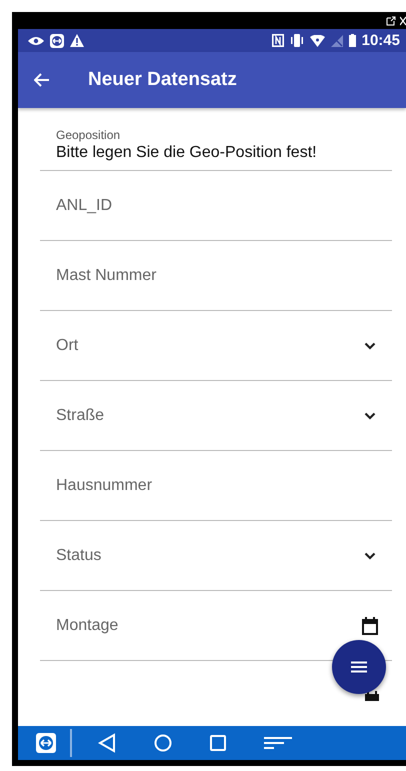  Describe the element at coordinates (216, 346) in the screenshot. I see `dropdown-field: Ort` at that location.